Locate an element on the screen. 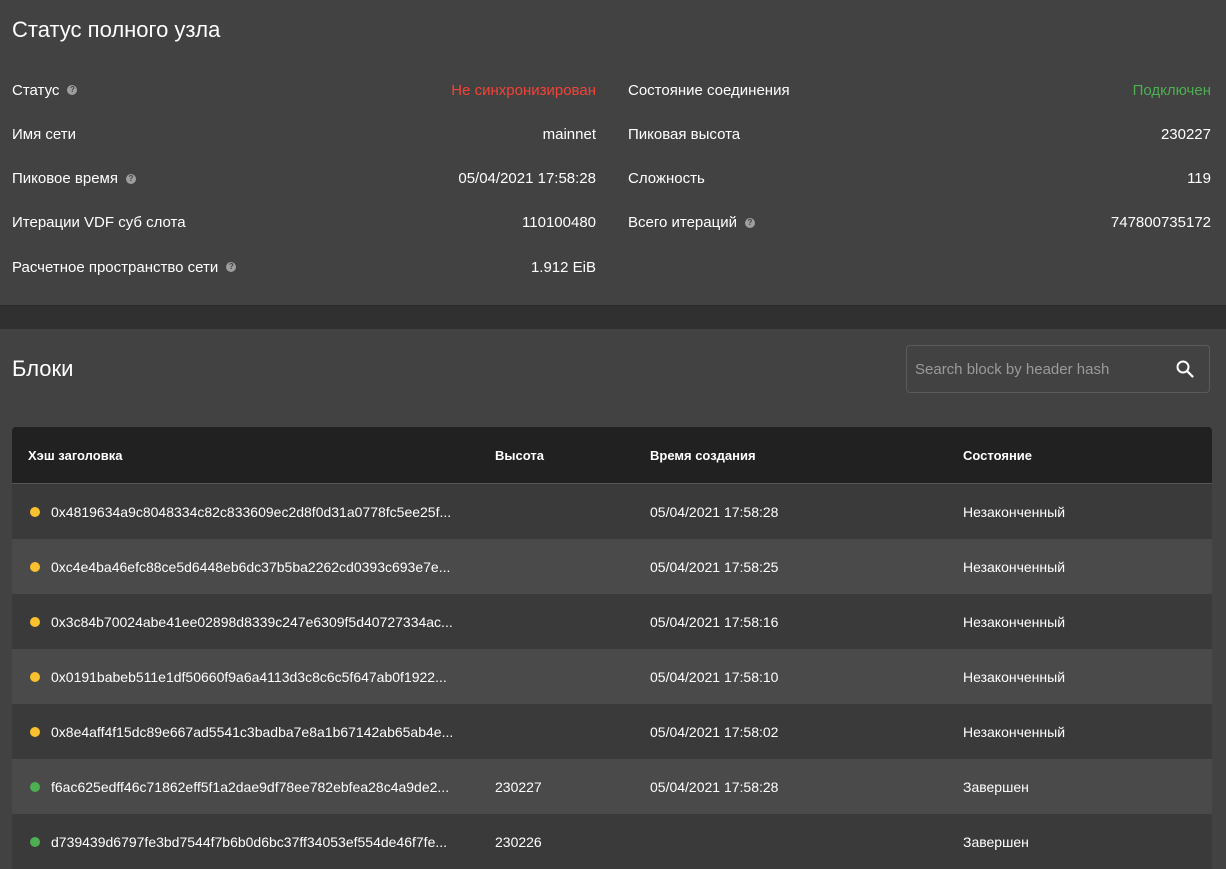 This screenshot has width=1226, height=869. stat-label: Состояние соединения is located at coordinates (709, 90).